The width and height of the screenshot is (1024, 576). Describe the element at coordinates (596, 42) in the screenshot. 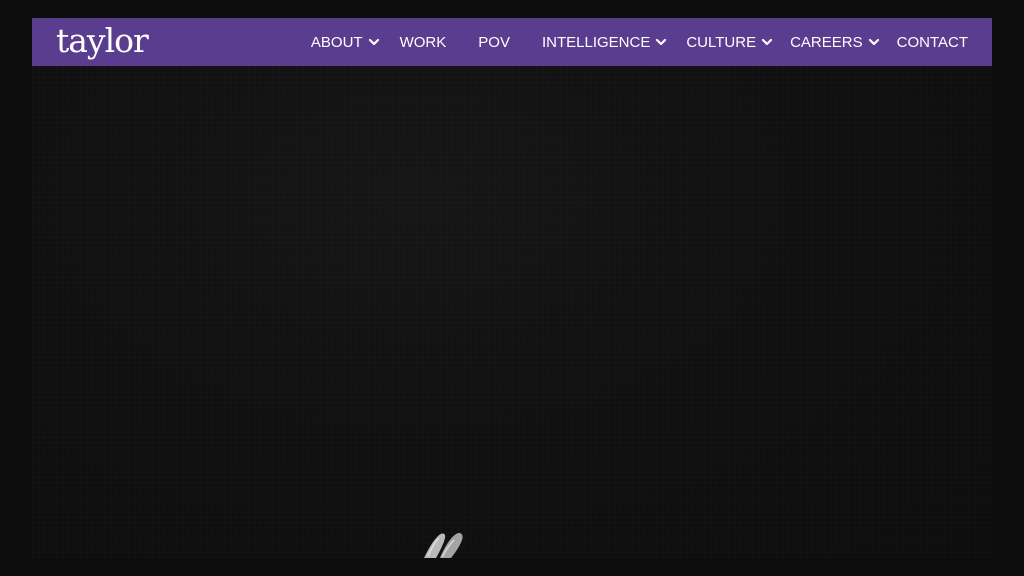

I see `nav-item-label: INTELLIGENCE` at that location.